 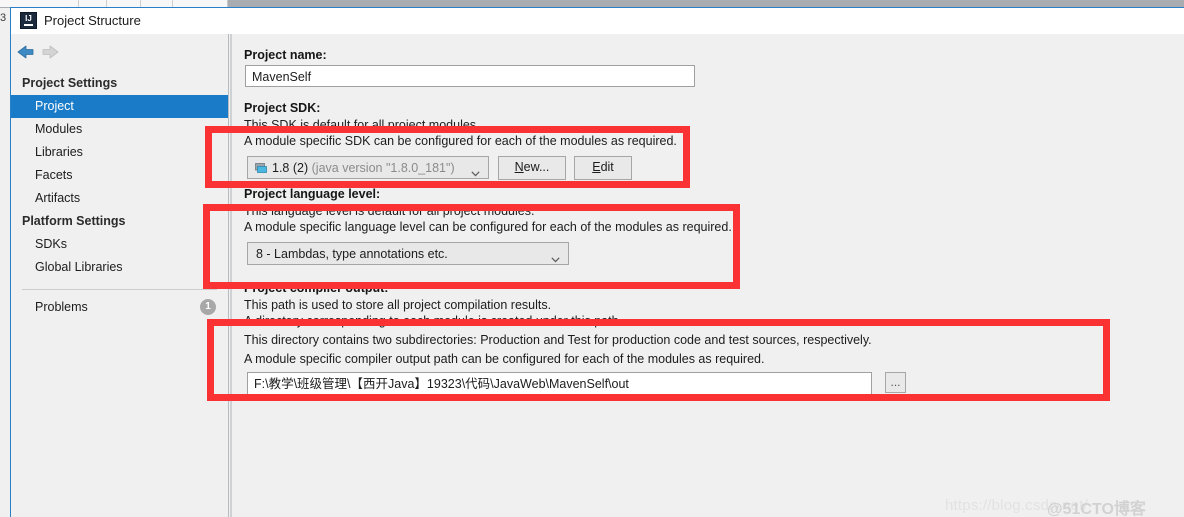 I want to click on sidebar-item-modules: Modules, so click(x=119, y=129).